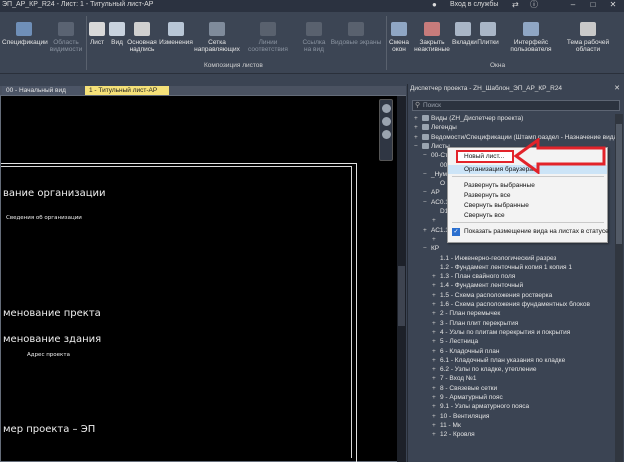 The height and width of the screenshot is (462, 624). I want to click on browser-tree-item: −00-Ст, so click(435, 155).